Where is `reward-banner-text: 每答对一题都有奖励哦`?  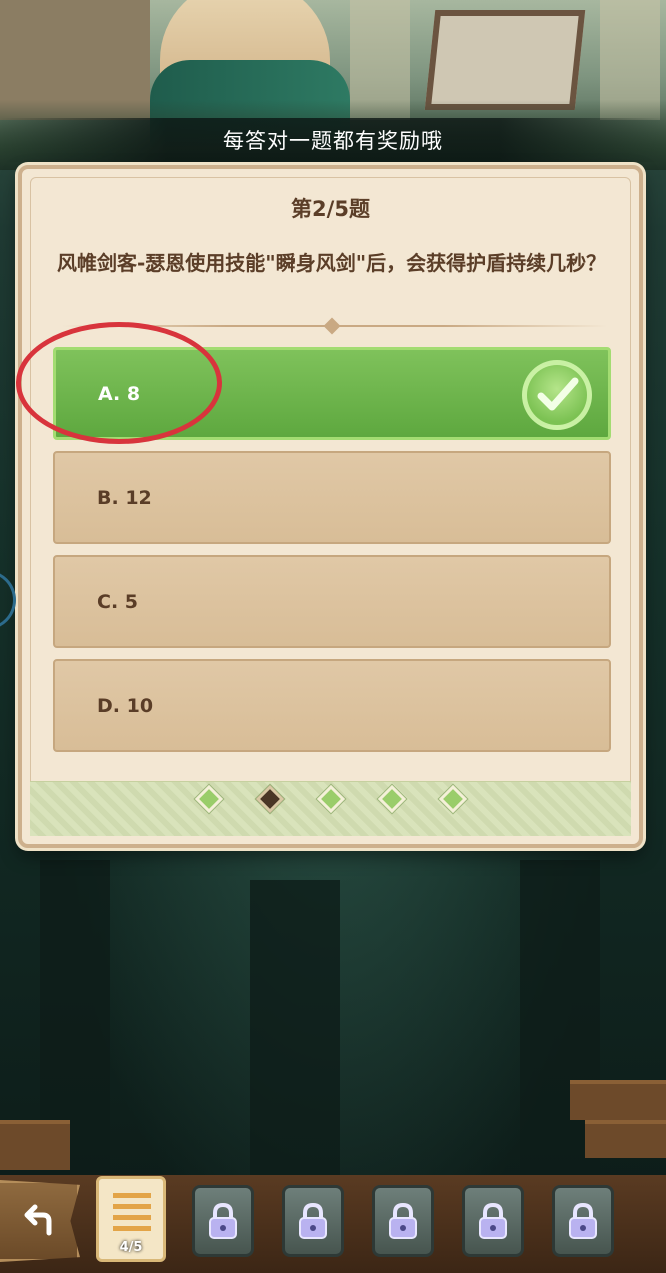 reward-banner-text: 每答对一题都有奖励哦 is located at coordinates (333, 141).